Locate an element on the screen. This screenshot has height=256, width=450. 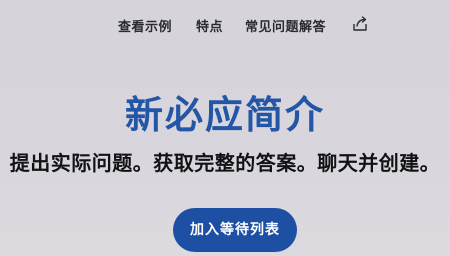
join-waitlist-button: 加入等待列表 is located at coordinates (235, 230).